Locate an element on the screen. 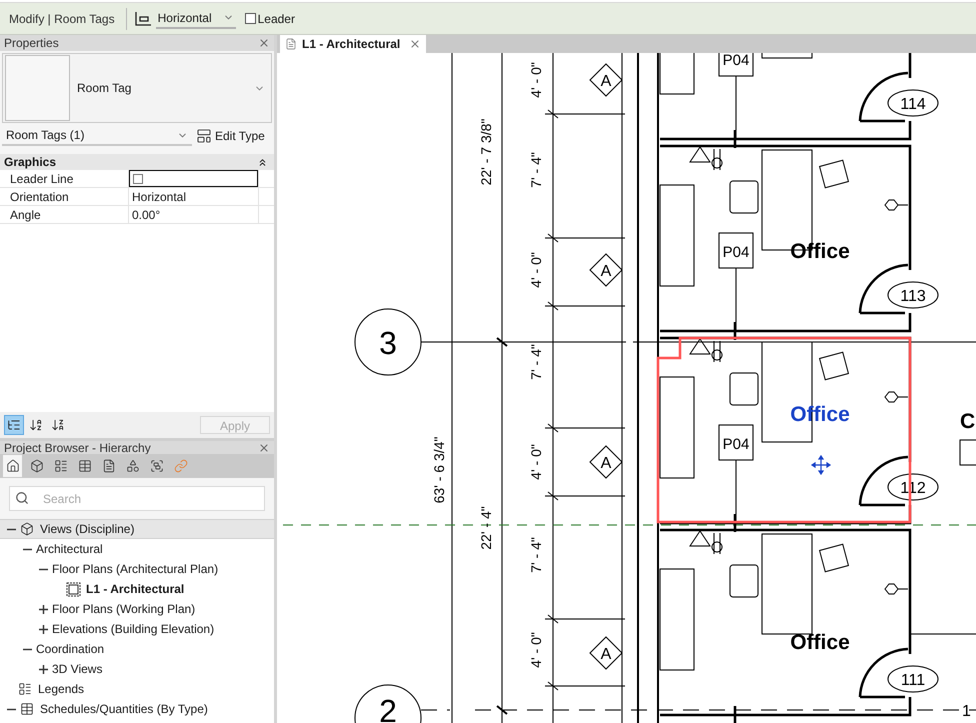 The width and height of the screenshot is (976, 723). search-icon is located at coordinates (22, 498).